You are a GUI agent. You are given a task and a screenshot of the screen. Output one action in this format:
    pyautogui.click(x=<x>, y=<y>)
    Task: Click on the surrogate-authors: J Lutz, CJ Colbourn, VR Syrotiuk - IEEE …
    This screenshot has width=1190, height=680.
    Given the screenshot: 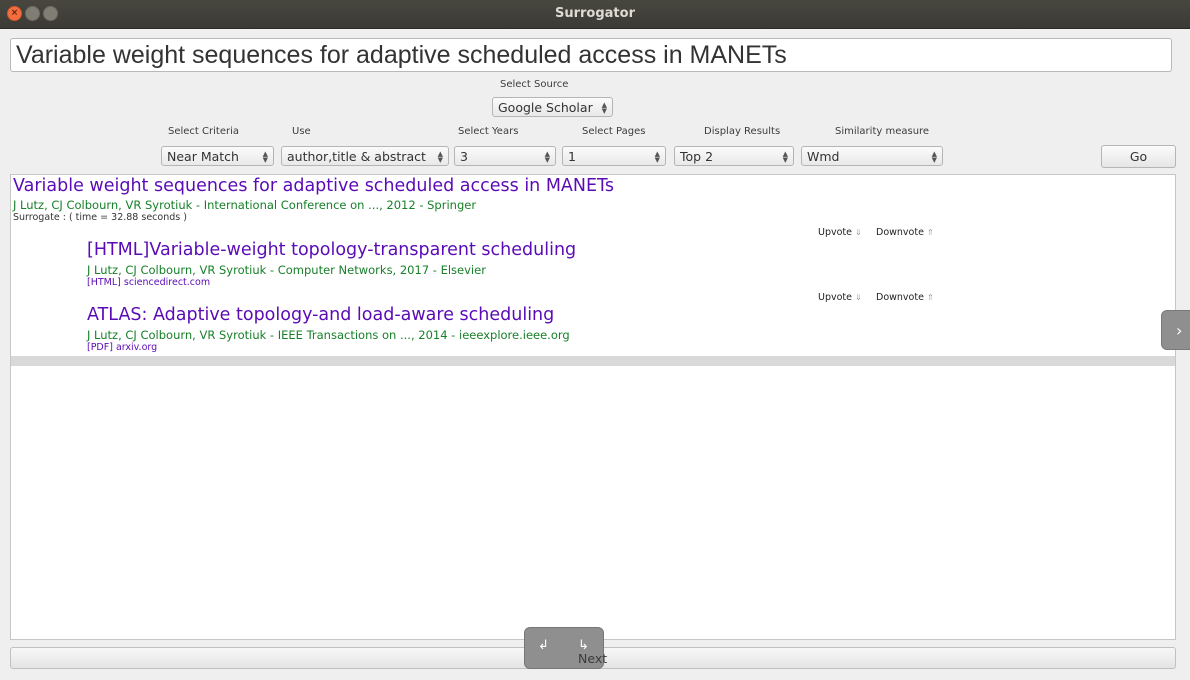 What is the action you would take?
    pyautogui.click(x=328, y=335)
    